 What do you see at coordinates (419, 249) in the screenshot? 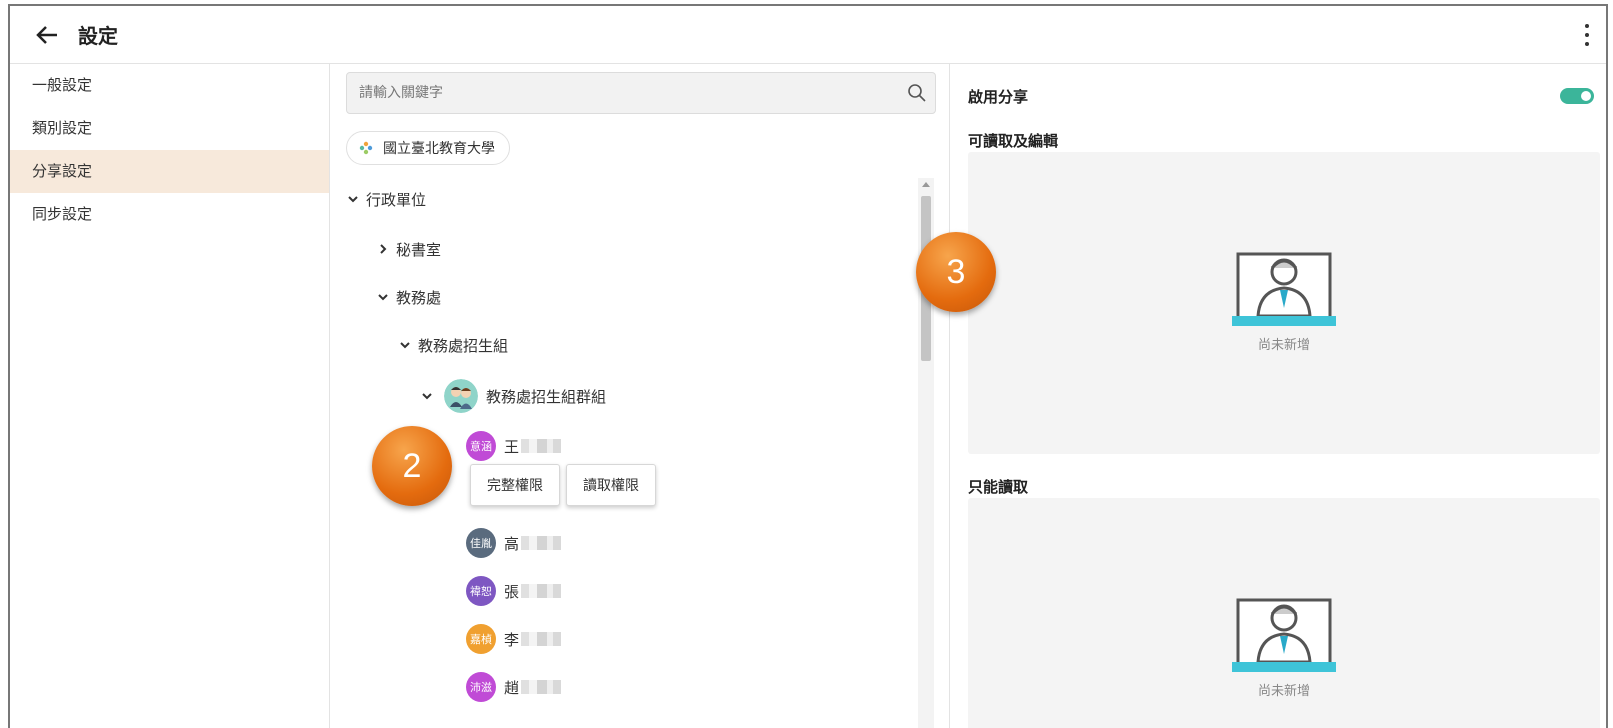
I see `tree-node-label: 秘書室` at bounding box center [419, 249].